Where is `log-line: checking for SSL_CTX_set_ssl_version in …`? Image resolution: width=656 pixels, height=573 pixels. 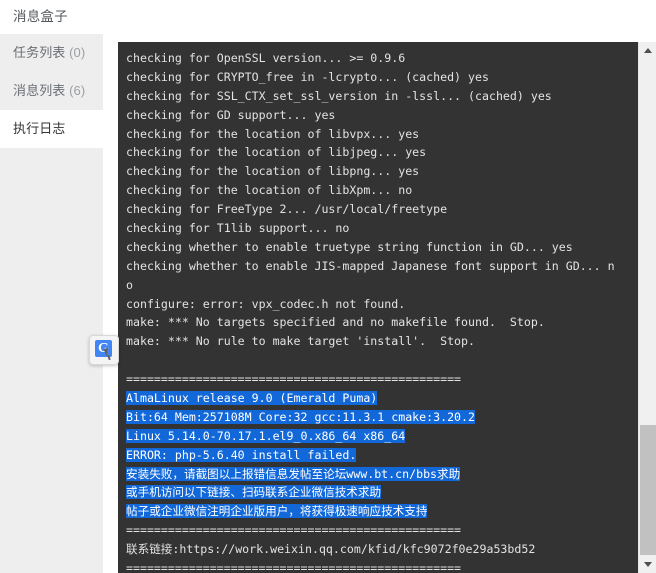 log-line: checking for SSL_CTX_set_ssl_version in … is located at coordinates (339, 95).